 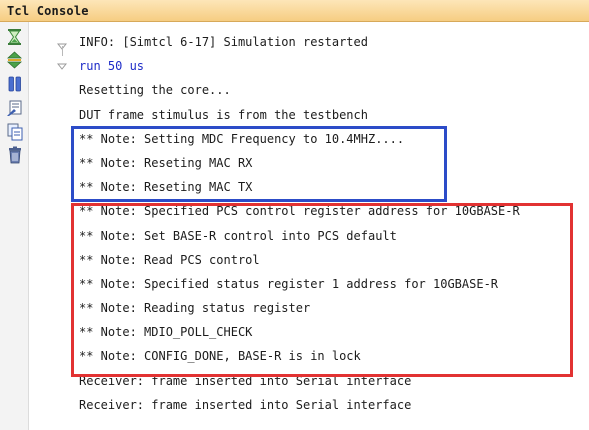 What do you see at coordinates (15, 155) in the screenshot?
I see `trash-icon` at bounding box center [15, 155].